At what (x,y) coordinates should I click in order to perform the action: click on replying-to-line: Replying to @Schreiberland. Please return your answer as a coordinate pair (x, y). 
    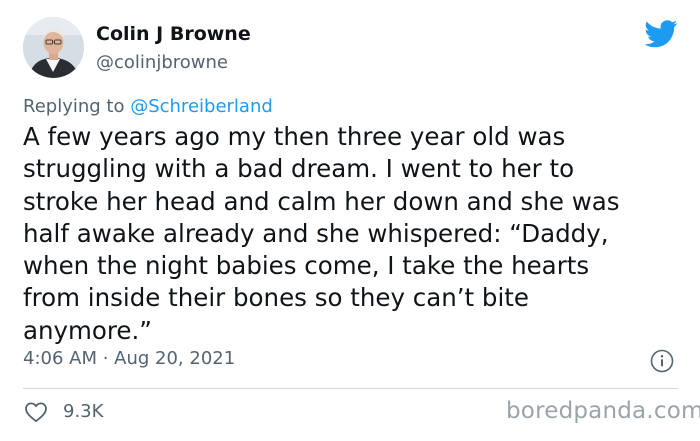
    Looking at the image, I should click on (148, 106).